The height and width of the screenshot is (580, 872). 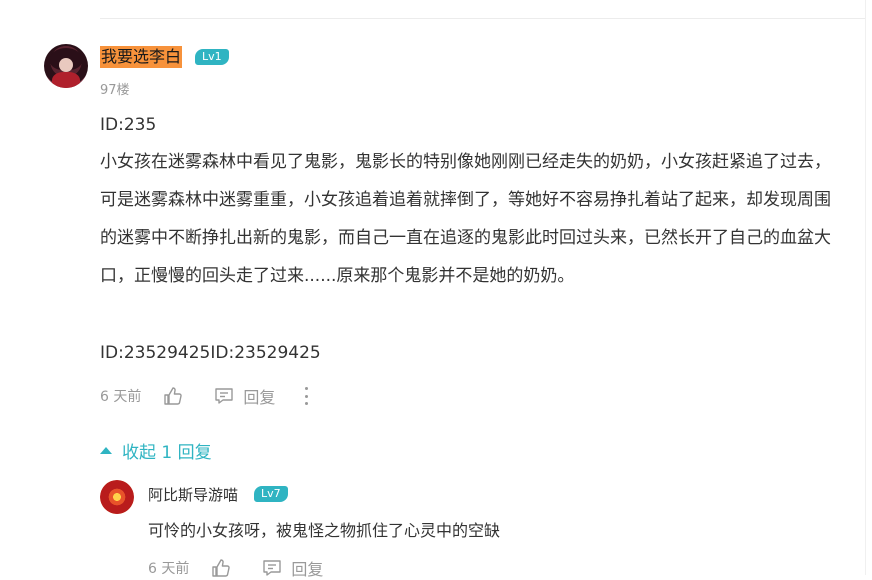 What do you see at coordinates (324, 530) in the screenshot?
I see `reply-content: 可怜的小女孩呀，被鬼怪之物抓住了心灵中的空缺` at bounding box center [324, 530].